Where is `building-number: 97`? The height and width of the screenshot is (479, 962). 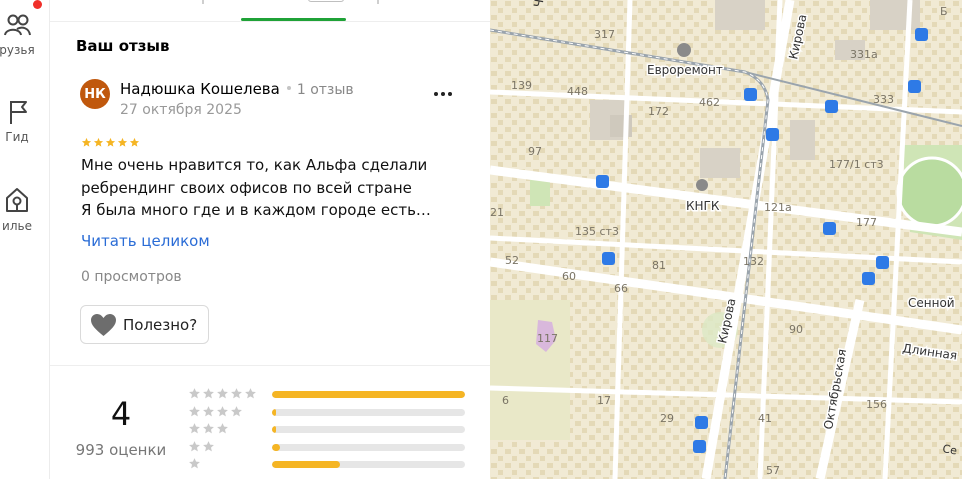
building-number: 97 is located at coordinates (535, 151).